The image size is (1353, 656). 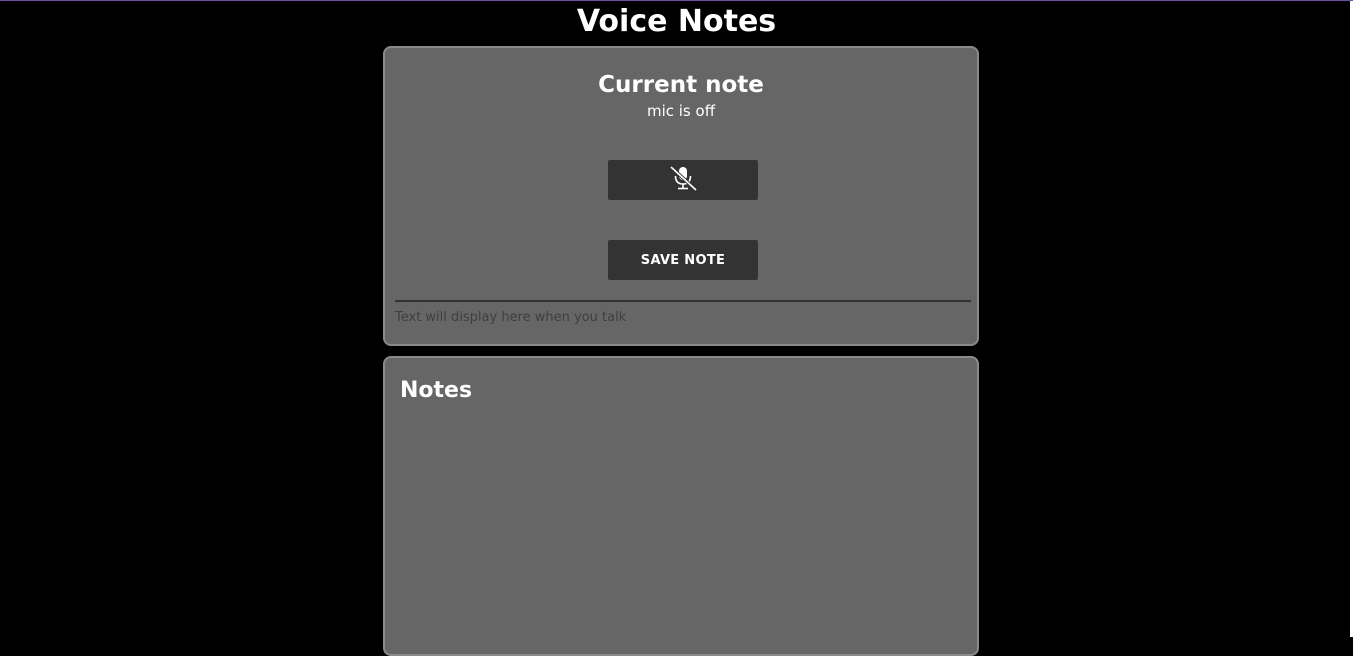 What do you see at coordinates (511, 317) in the screenshot?
I see `transcript-text: Text will display here when you talk` at bounding box center [511, 317].